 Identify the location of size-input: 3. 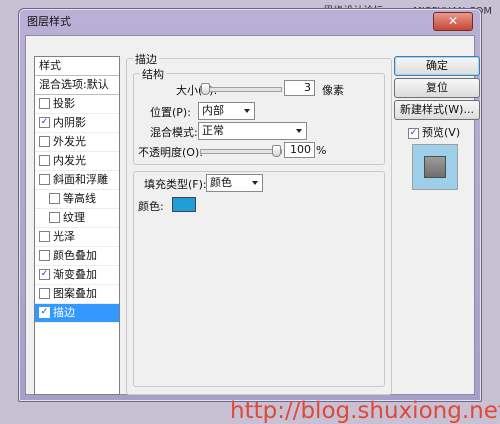
(299, 88).